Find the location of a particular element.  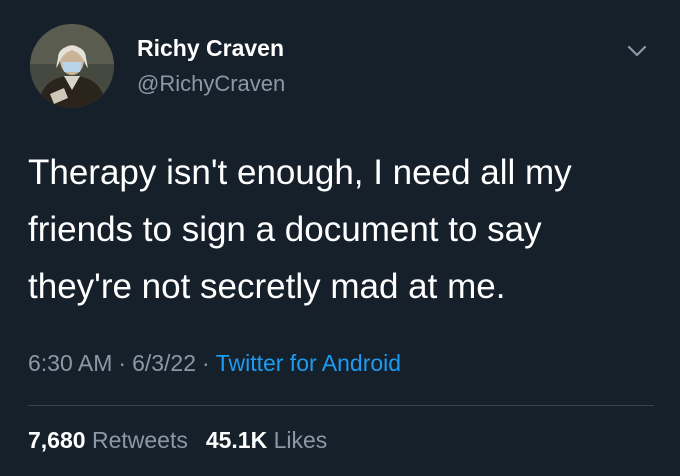

avatar-portrait-image is located at coordinates (72, 66).